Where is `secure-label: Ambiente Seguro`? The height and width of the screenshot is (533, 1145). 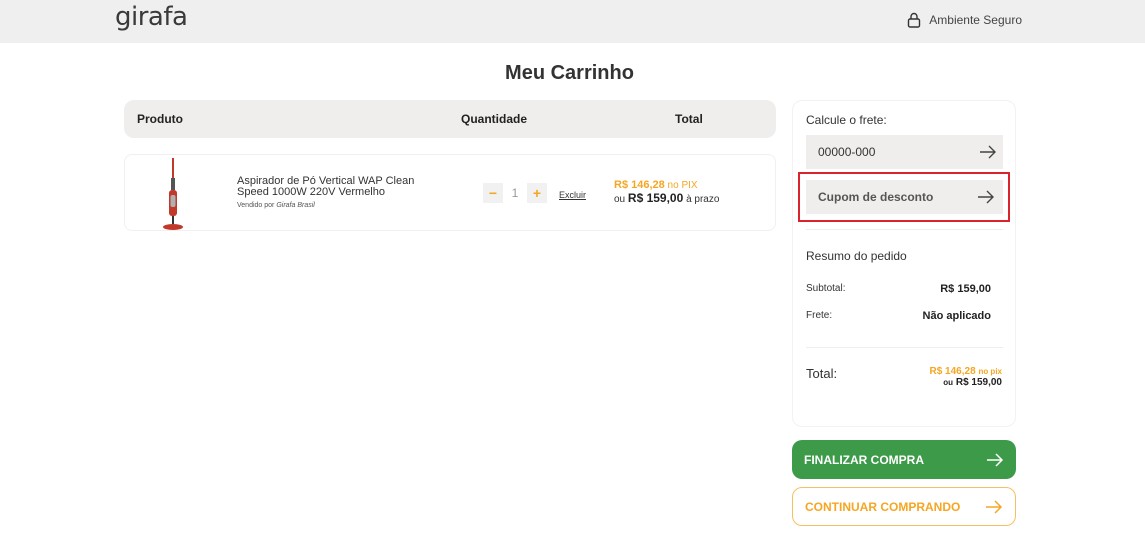
secure-label: Ambiente Seguro is located at coordinates (975, 20).